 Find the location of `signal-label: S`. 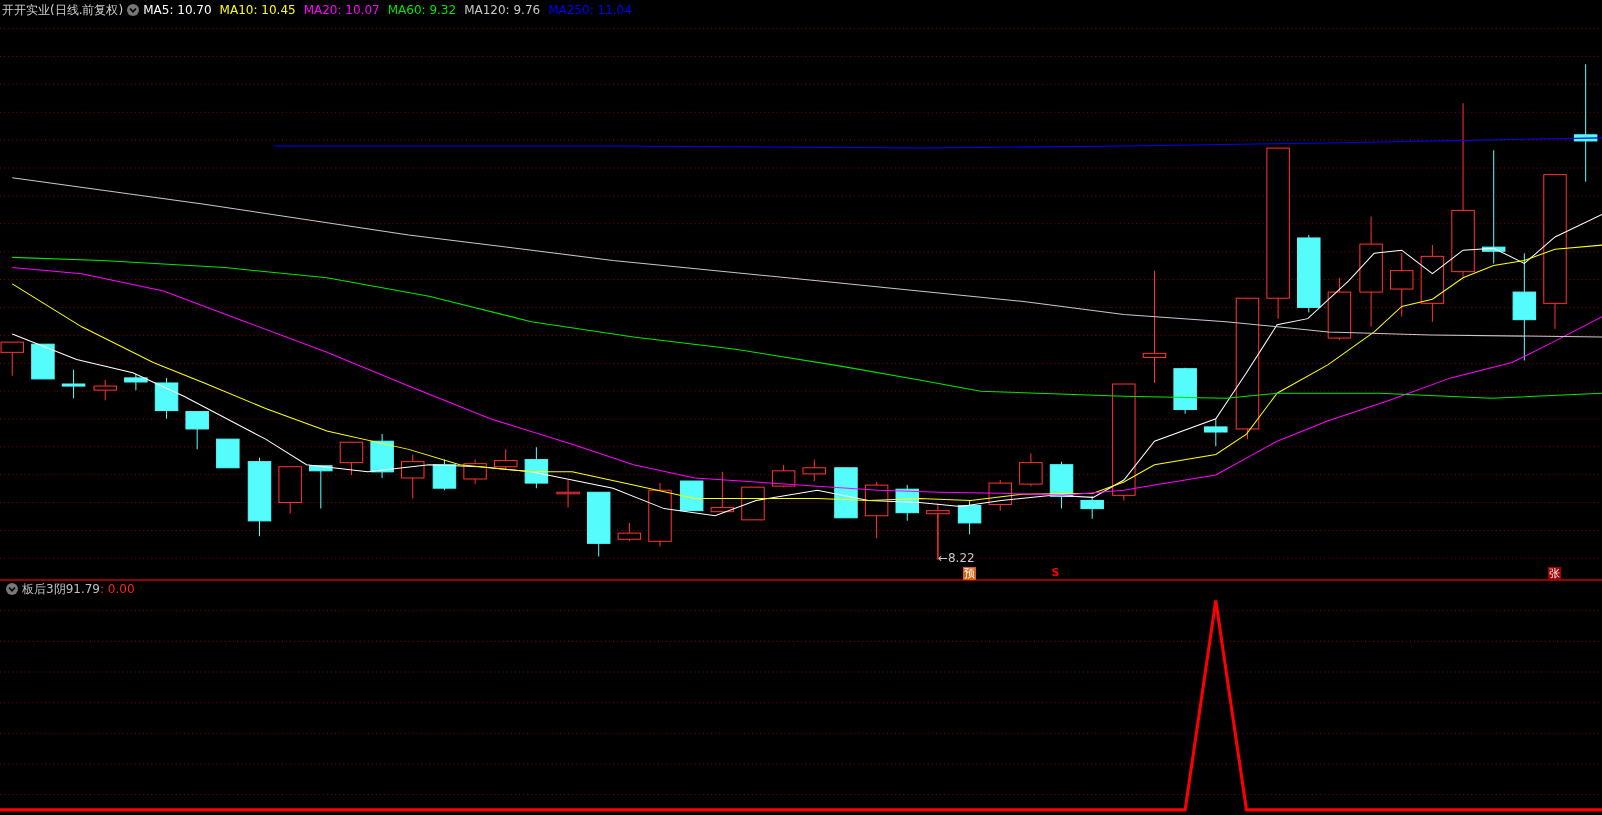

signal-label: S is located at coordinates (1055, 572).